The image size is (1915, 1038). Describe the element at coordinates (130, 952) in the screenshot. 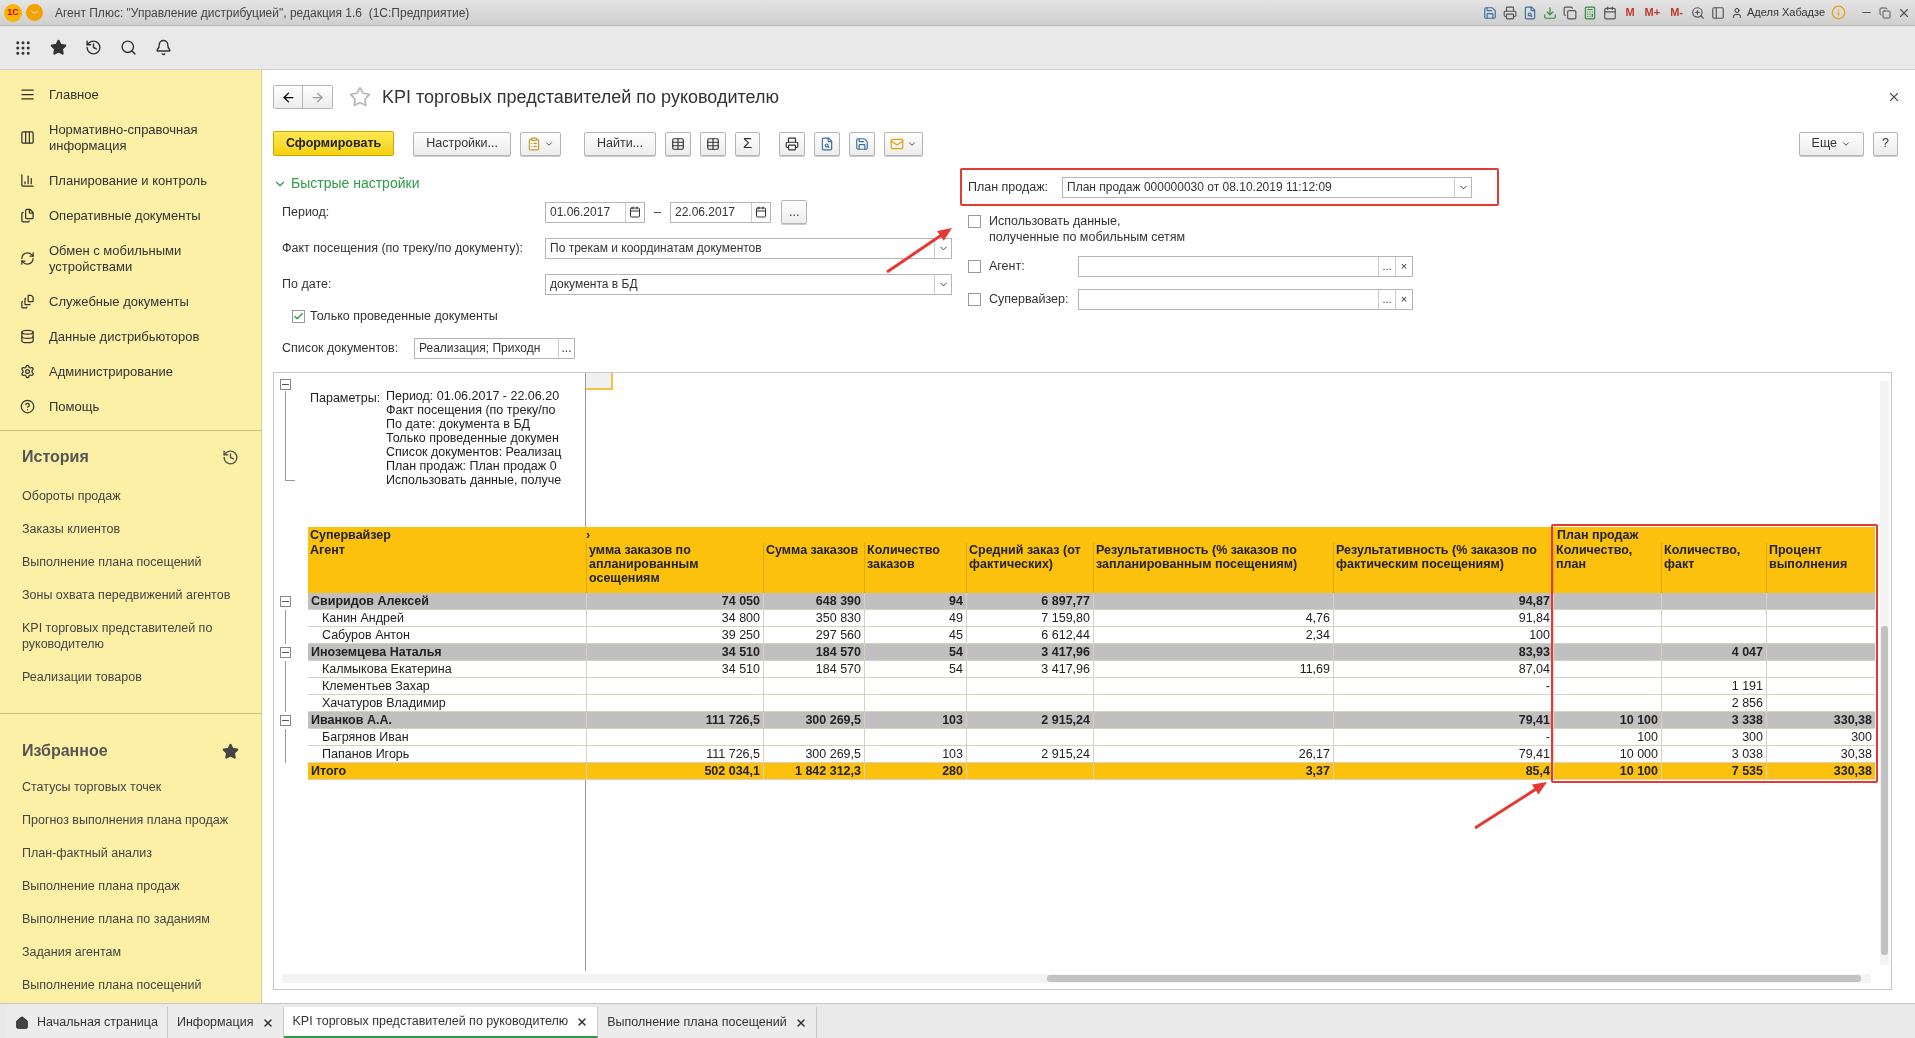

I see `favorite-link: Задания агентам` at that location.